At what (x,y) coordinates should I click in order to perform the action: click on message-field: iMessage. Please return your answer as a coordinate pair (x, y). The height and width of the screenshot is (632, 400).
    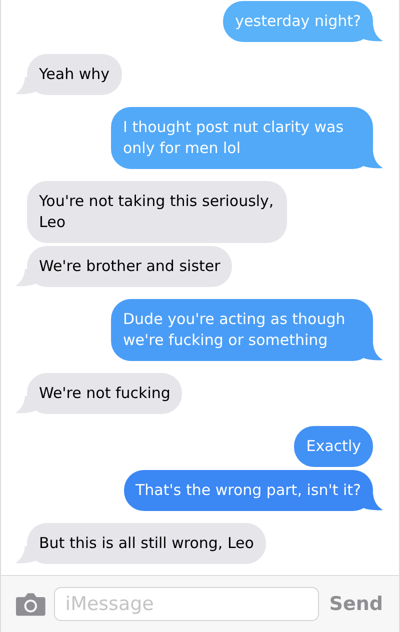
    Looking at the image, I should click on (187, 604).